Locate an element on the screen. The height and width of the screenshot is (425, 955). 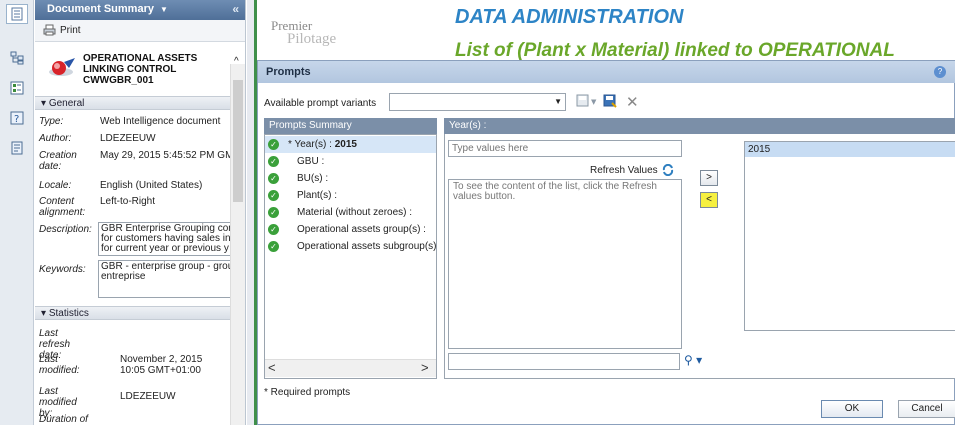
refresh-values-label: Refresh Values is located at coordinates (624, 170).